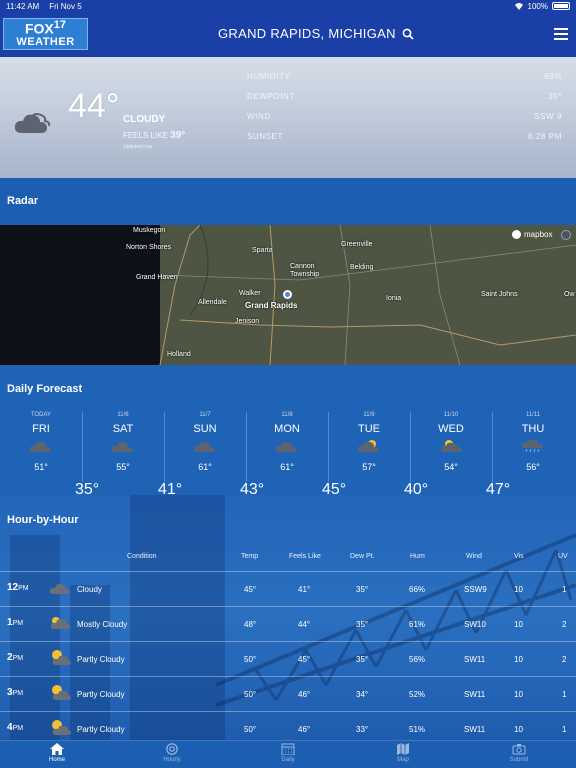  Describe the element at coordinates (537, 6) in the screenshot. I see `battery-percent: 100%` at that location.